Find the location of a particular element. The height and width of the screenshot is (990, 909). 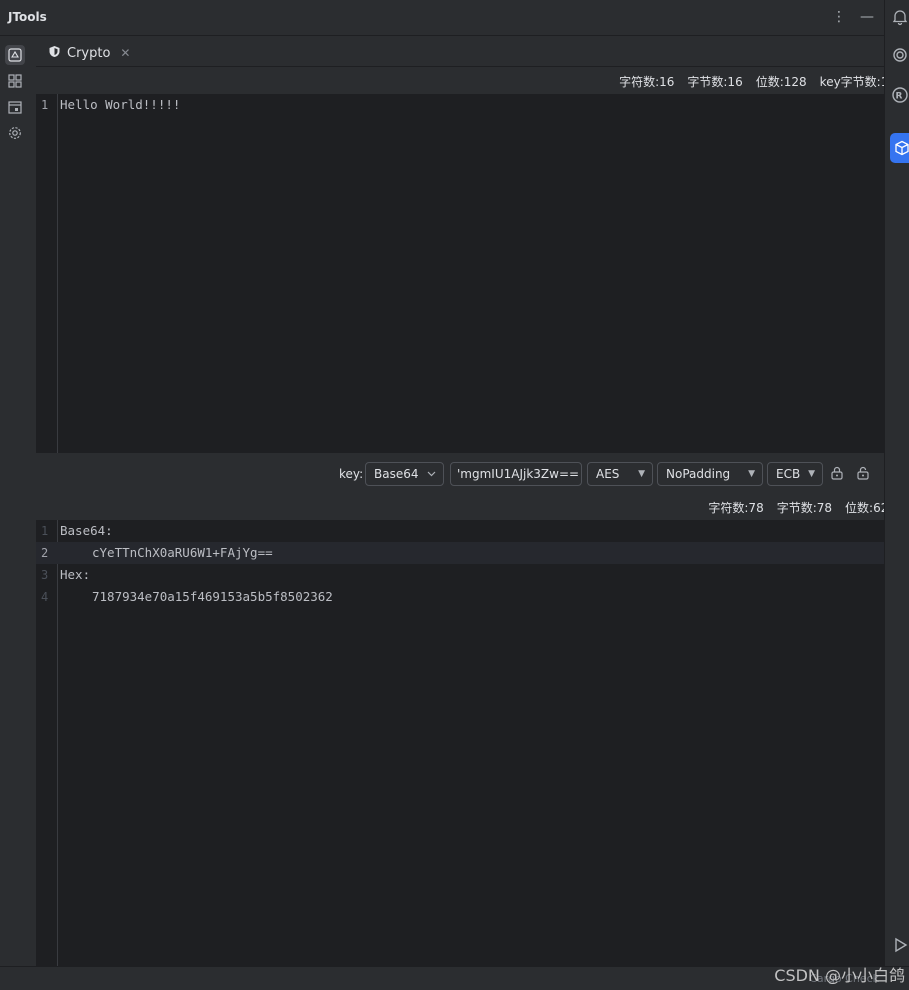

right-tool-bar: R is located at coordinates (896, 483).